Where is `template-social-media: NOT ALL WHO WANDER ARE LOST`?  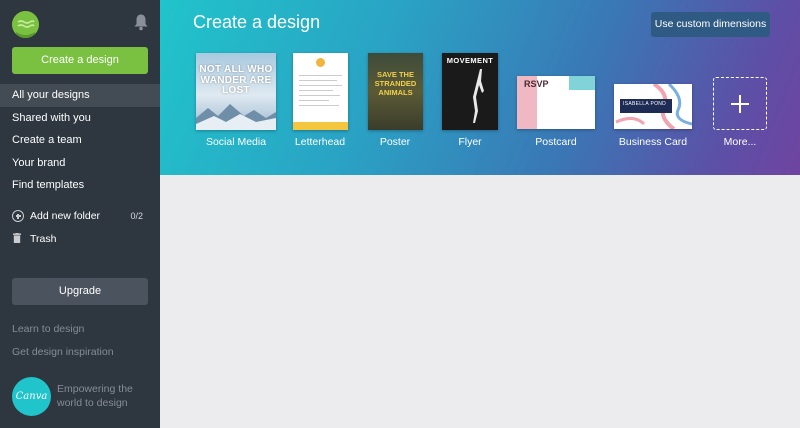
template-social-media: NOT ALL WHO WANDER ARE LOST is located at coordinates (236, 91).